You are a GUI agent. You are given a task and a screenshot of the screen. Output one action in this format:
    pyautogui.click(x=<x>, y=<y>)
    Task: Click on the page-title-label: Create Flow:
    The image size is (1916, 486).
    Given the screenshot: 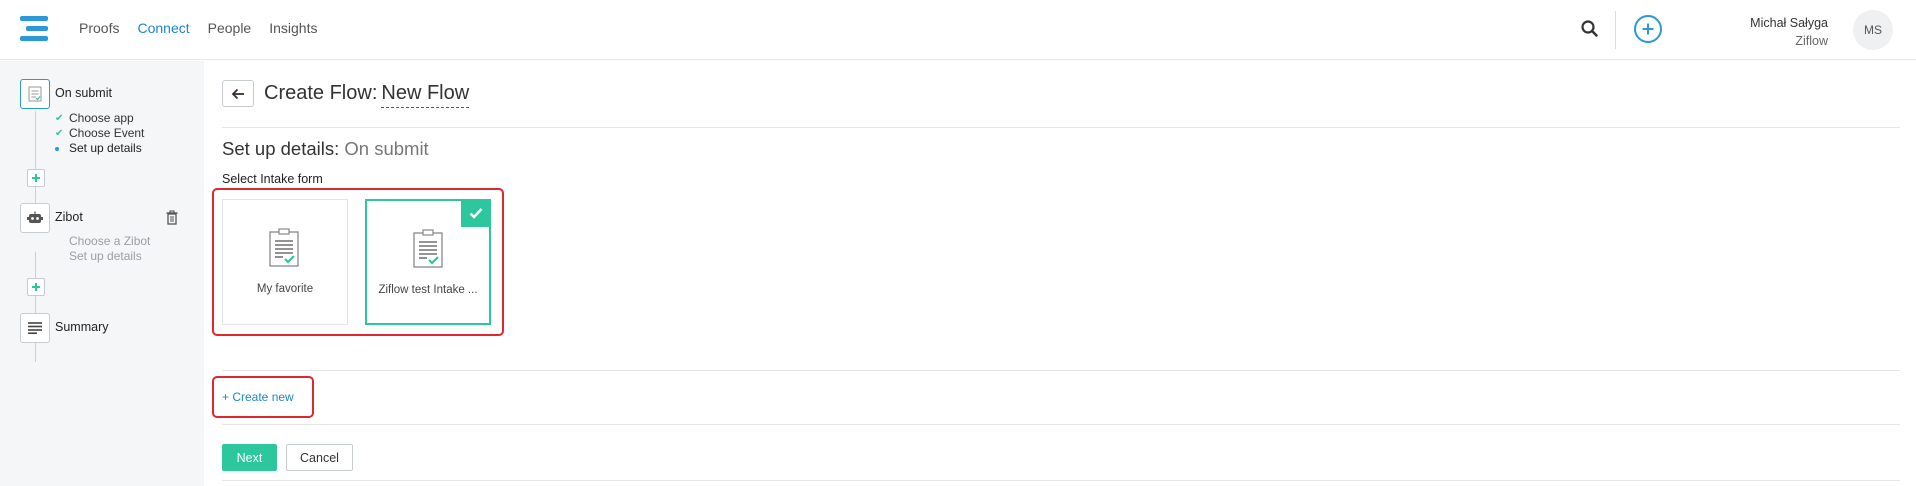 What is the action you would take?
    pyautogui.click(x=321, y=93)
    